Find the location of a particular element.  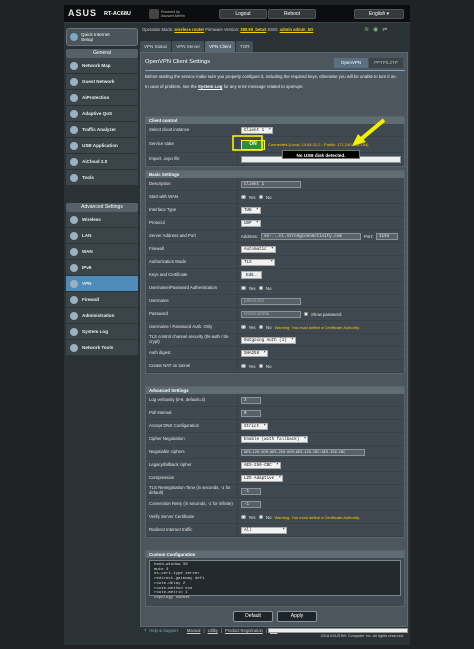

userpass-yes-radio is located at coordinates (243, 288).